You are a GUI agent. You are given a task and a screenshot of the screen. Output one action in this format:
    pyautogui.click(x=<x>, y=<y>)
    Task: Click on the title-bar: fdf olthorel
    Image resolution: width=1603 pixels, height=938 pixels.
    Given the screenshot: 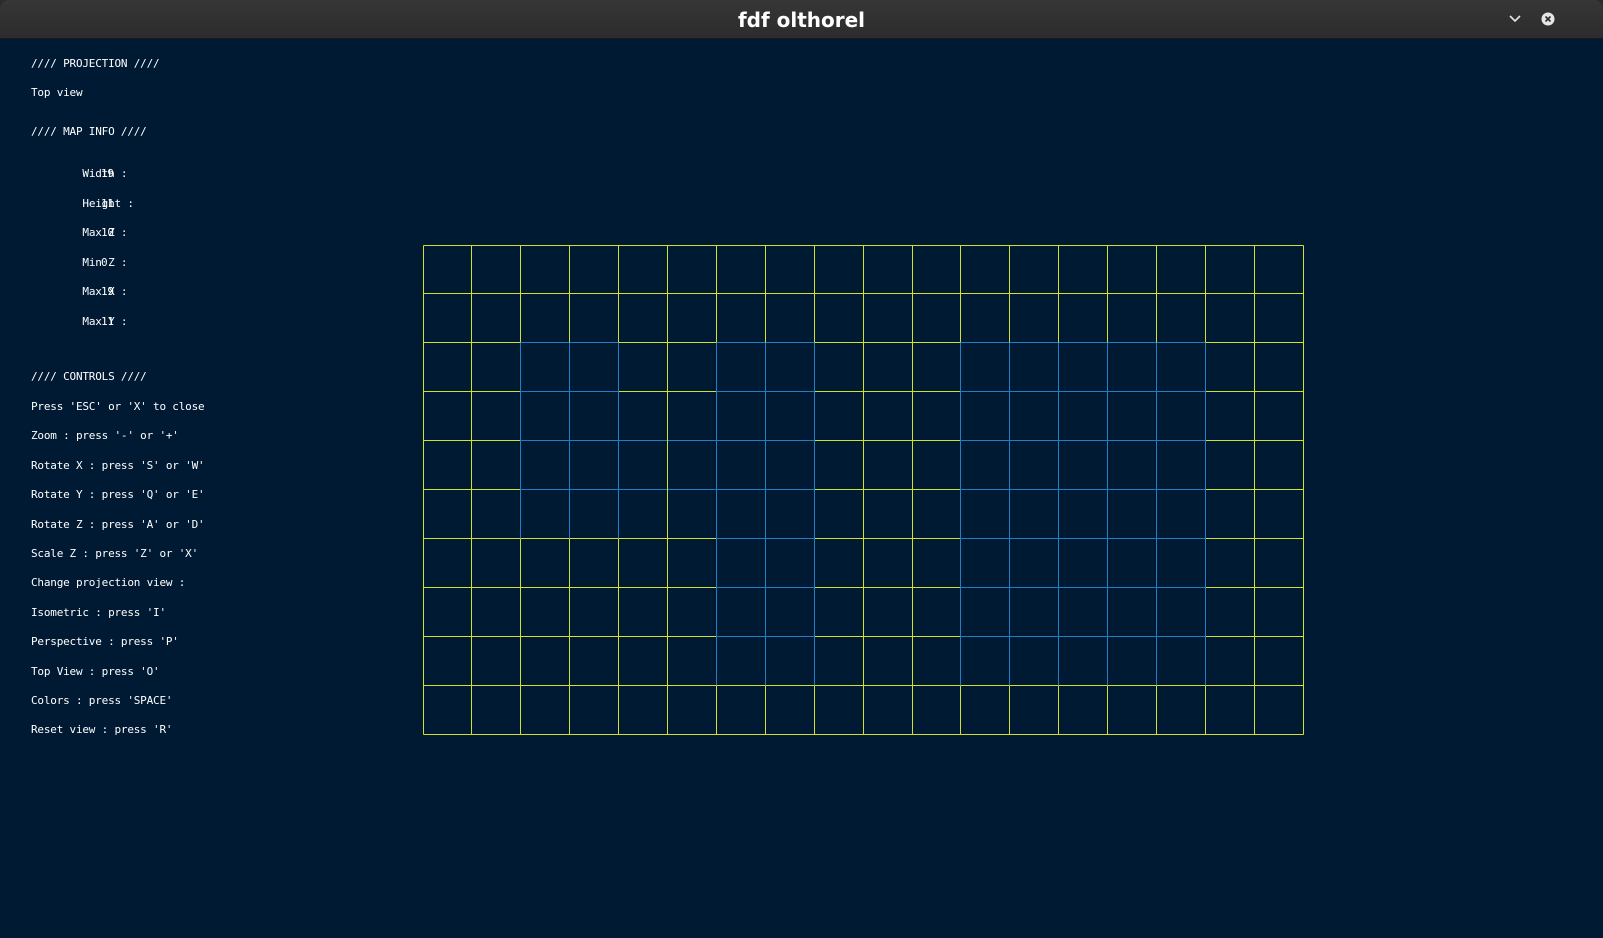 What is the action you would take?
    pyautogui.click(x=801, y=19)
    